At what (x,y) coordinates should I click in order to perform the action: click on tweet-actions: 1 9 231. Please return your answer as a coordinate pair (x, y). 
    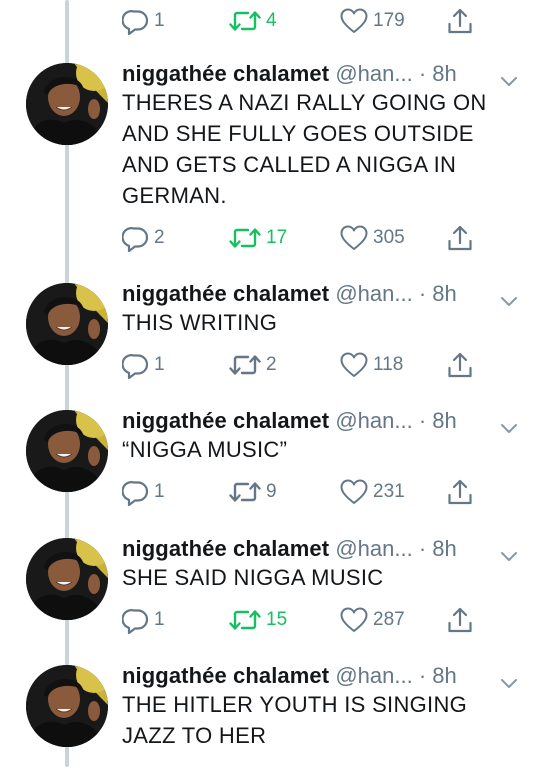
    Looking at the image, I should click on (270, 492).